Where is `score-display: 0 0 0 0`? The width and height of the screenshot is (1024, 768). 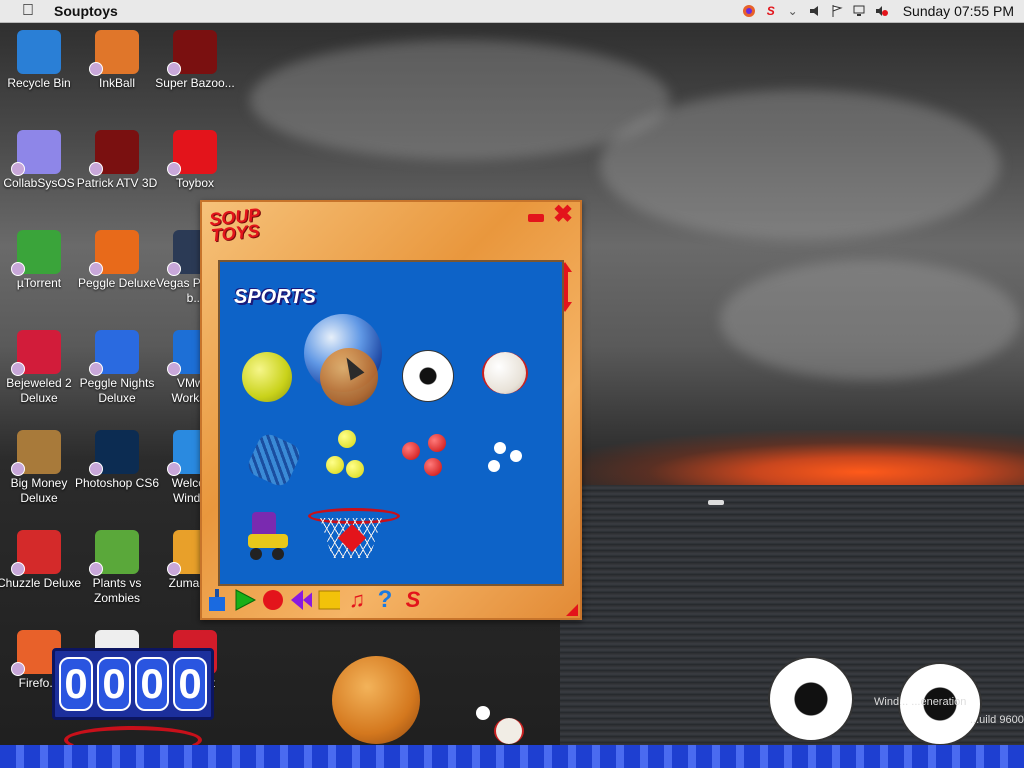 score-display: 0 0 0 0 is located at coordinates (133, 684).